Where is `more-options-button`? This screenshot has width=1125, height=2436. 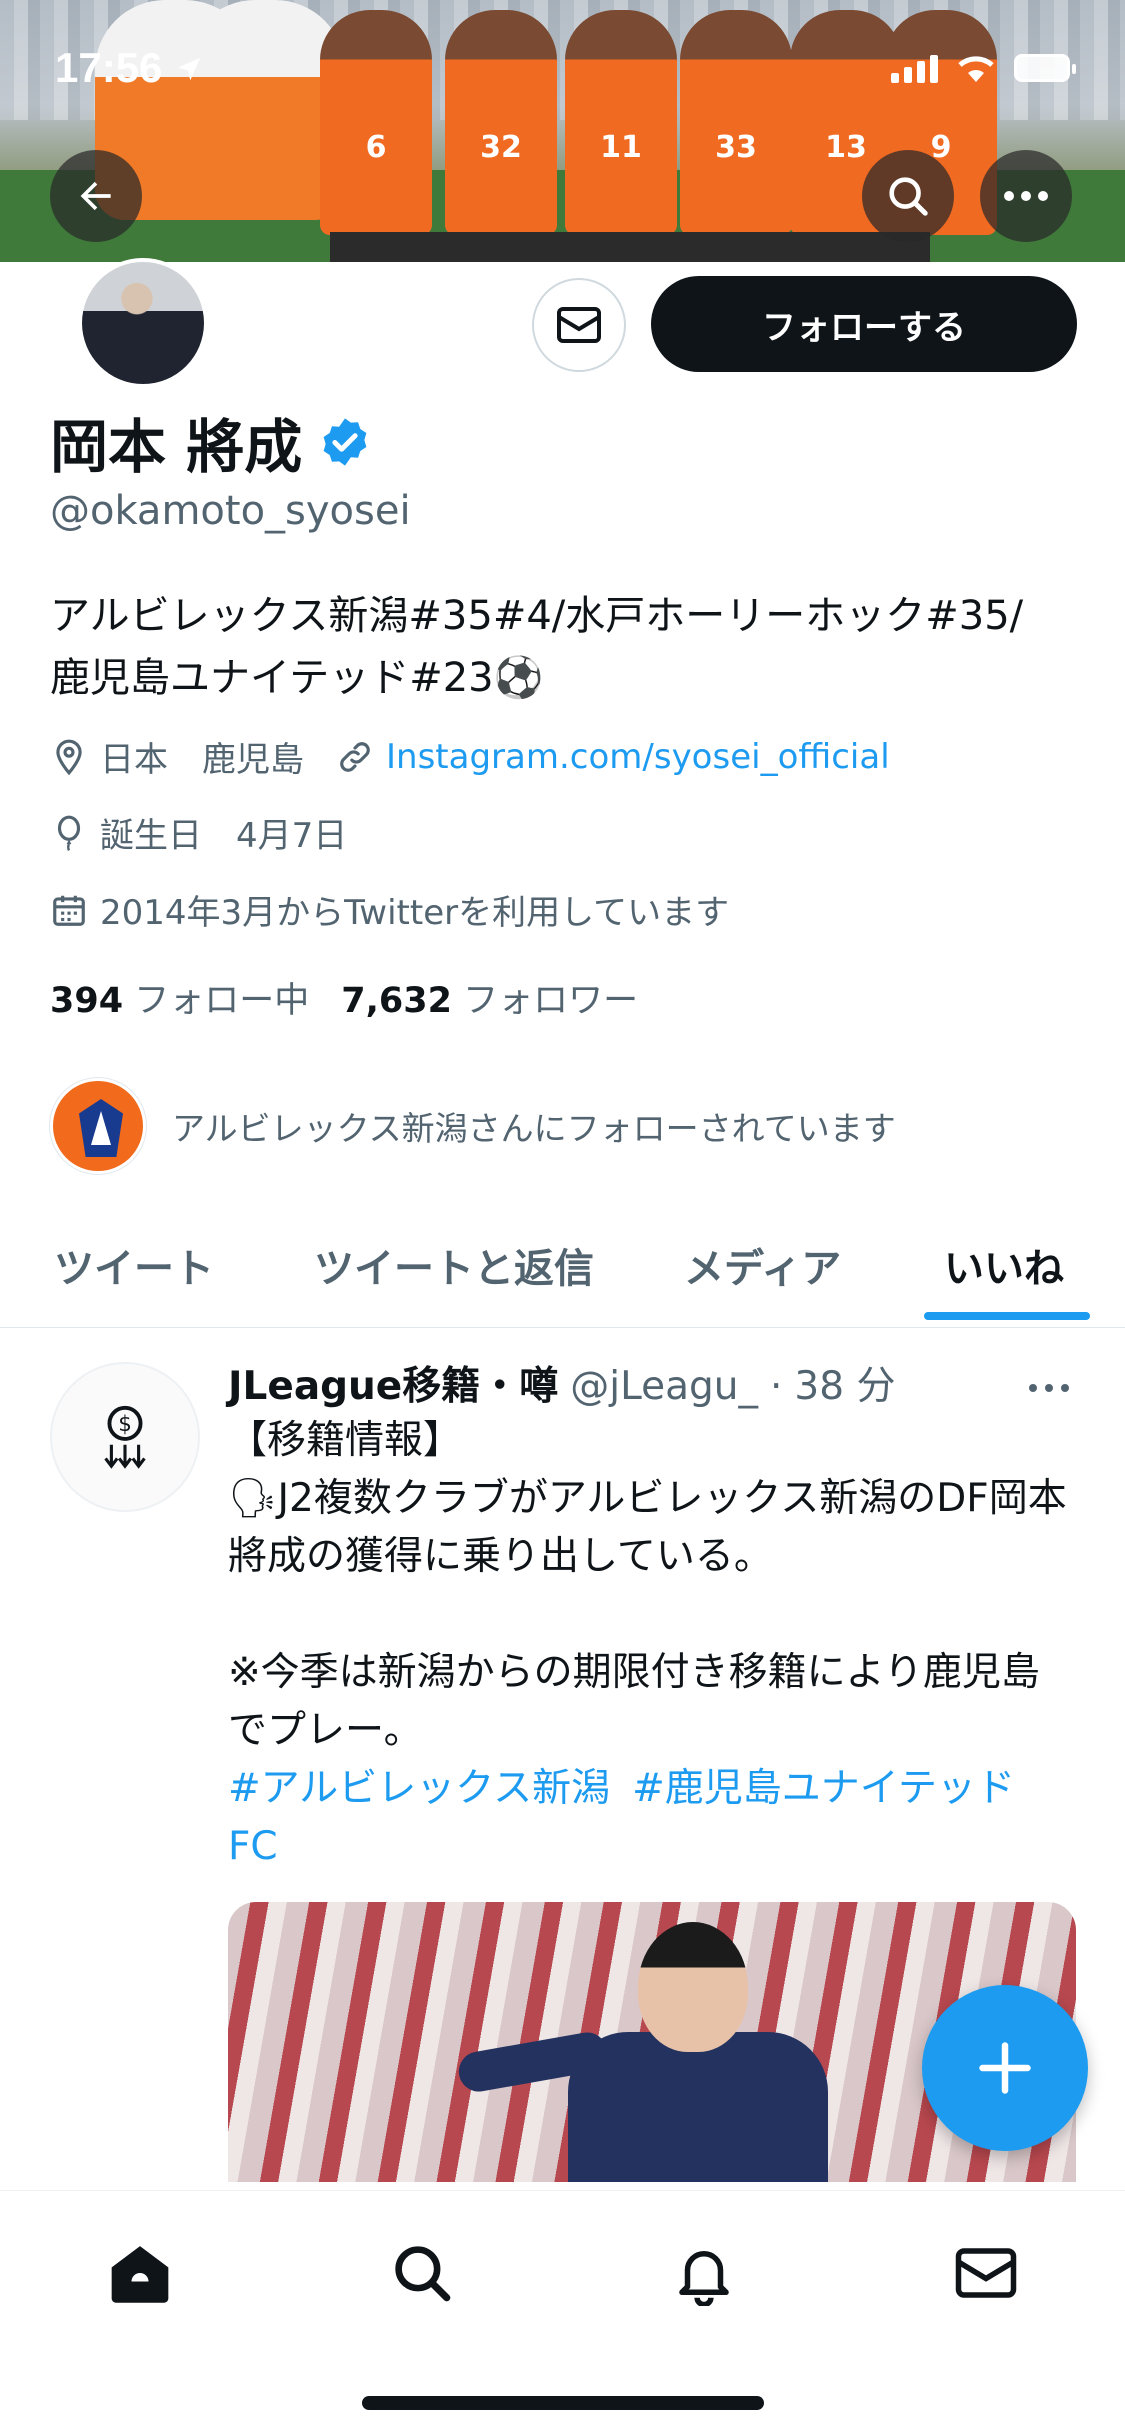
more-options-button is located at coordinates (1026, 196).